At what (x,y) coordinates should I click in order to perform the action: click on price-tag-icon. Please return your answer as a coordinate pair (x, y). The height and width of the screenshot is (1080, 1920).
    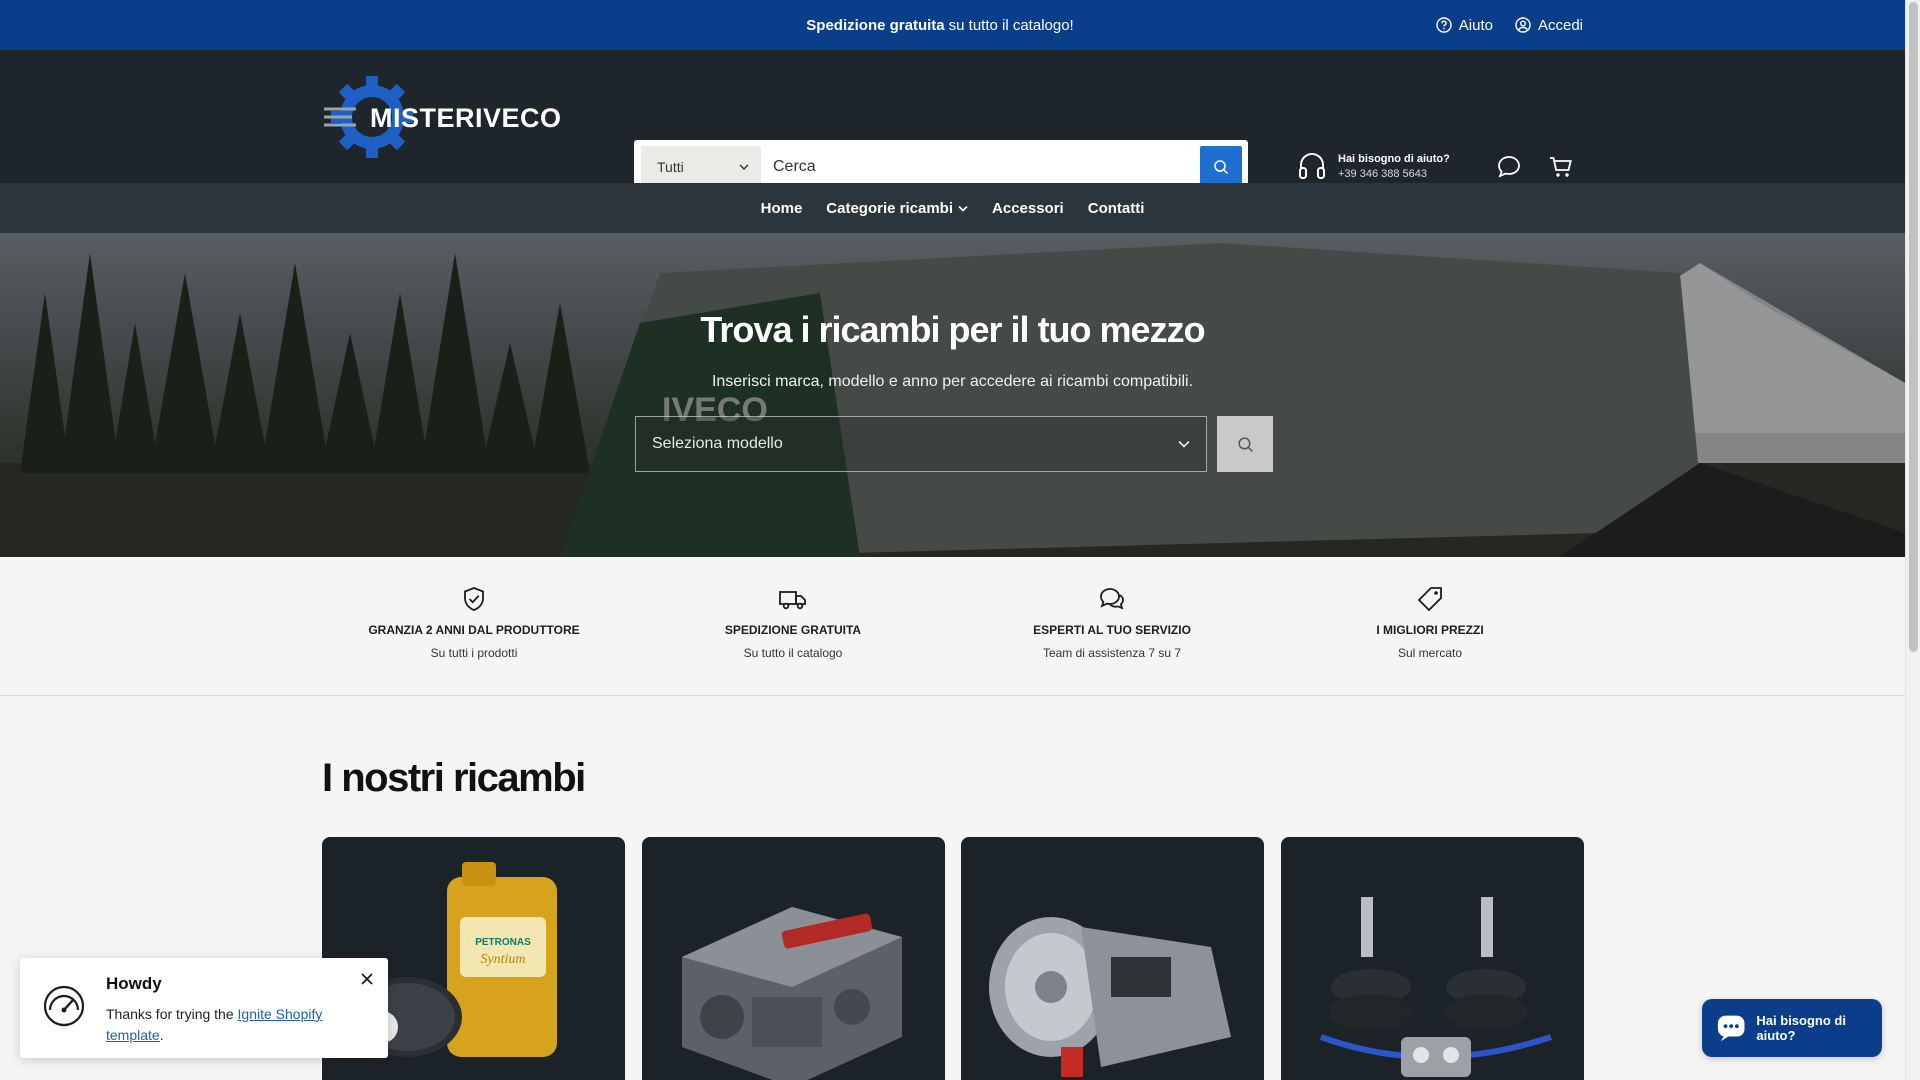
    Looking at the image, I should click on (1429, 599).